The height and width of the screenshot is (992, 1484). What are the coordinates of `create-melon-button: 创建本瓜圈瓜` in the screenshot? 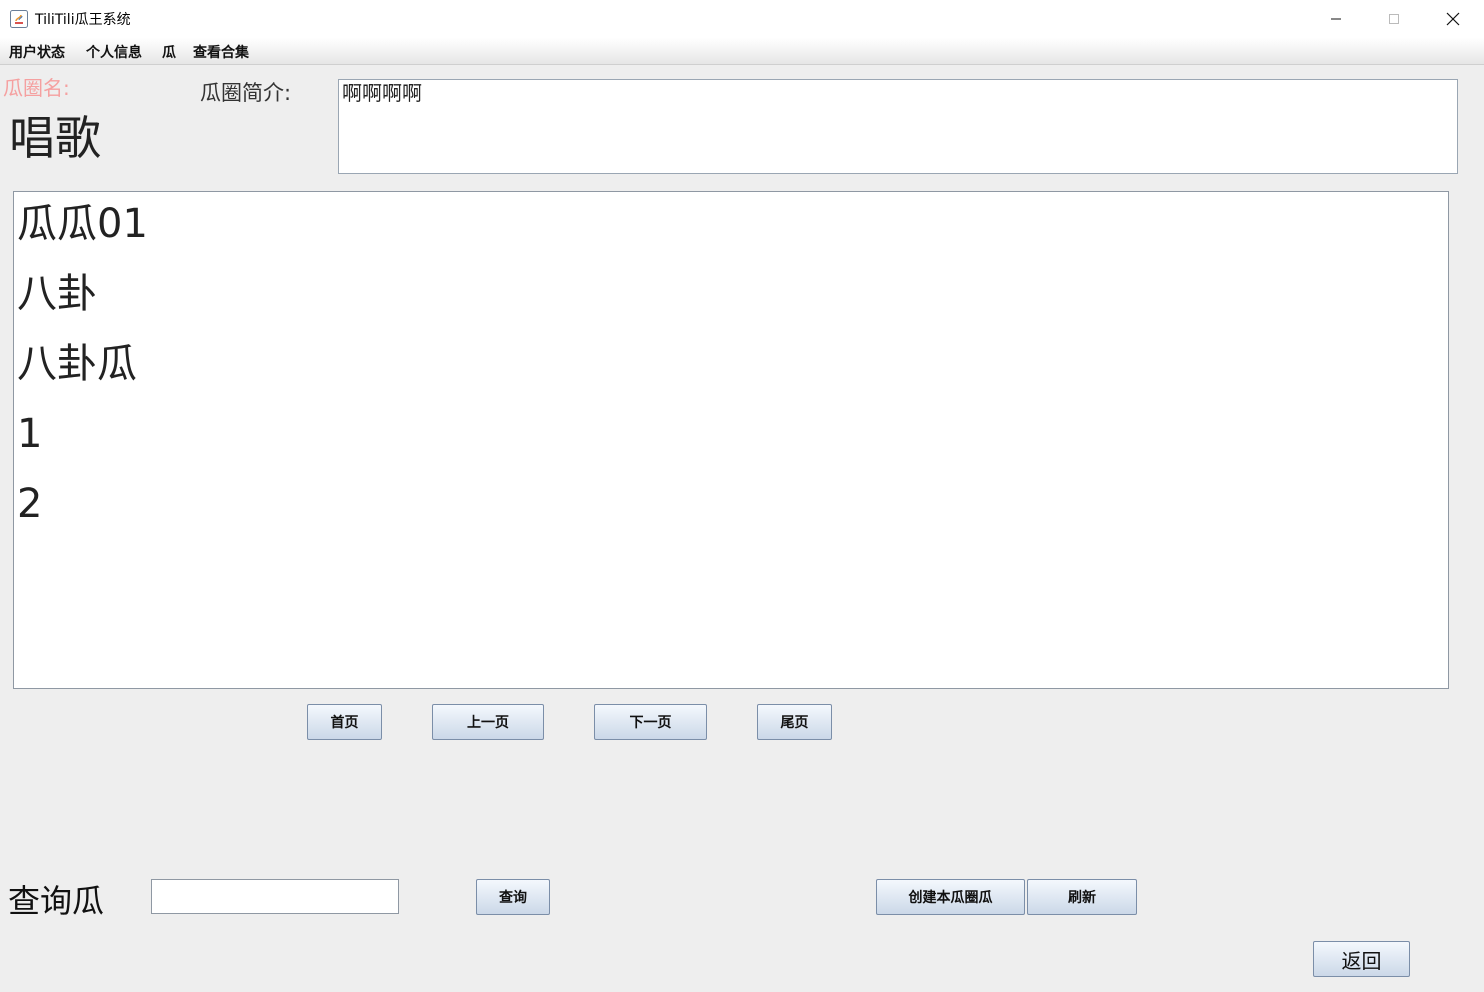 It's located at (950, 897).